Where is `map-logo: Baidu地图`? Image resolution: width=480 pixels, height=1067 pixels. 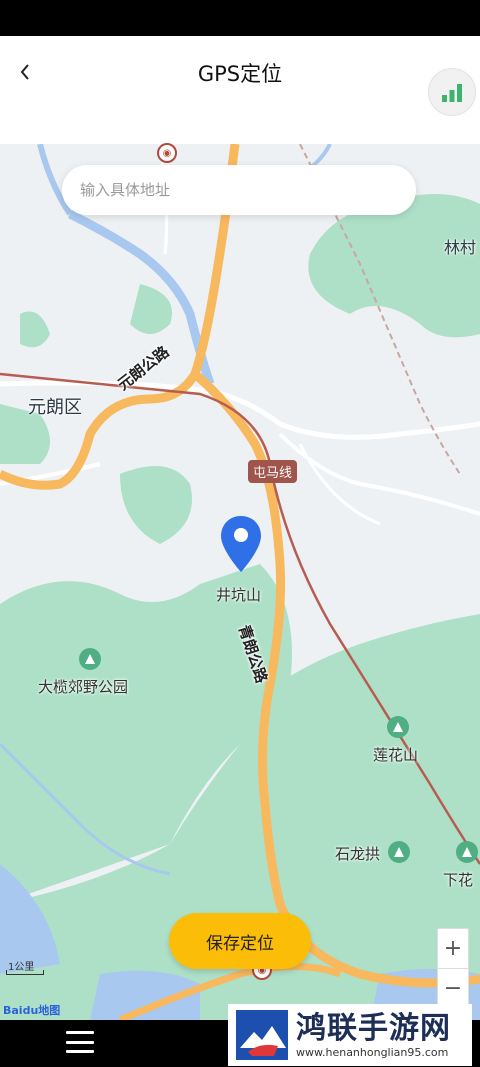
map-logo: Baidu地图 is located at coordinates (32, 1010).